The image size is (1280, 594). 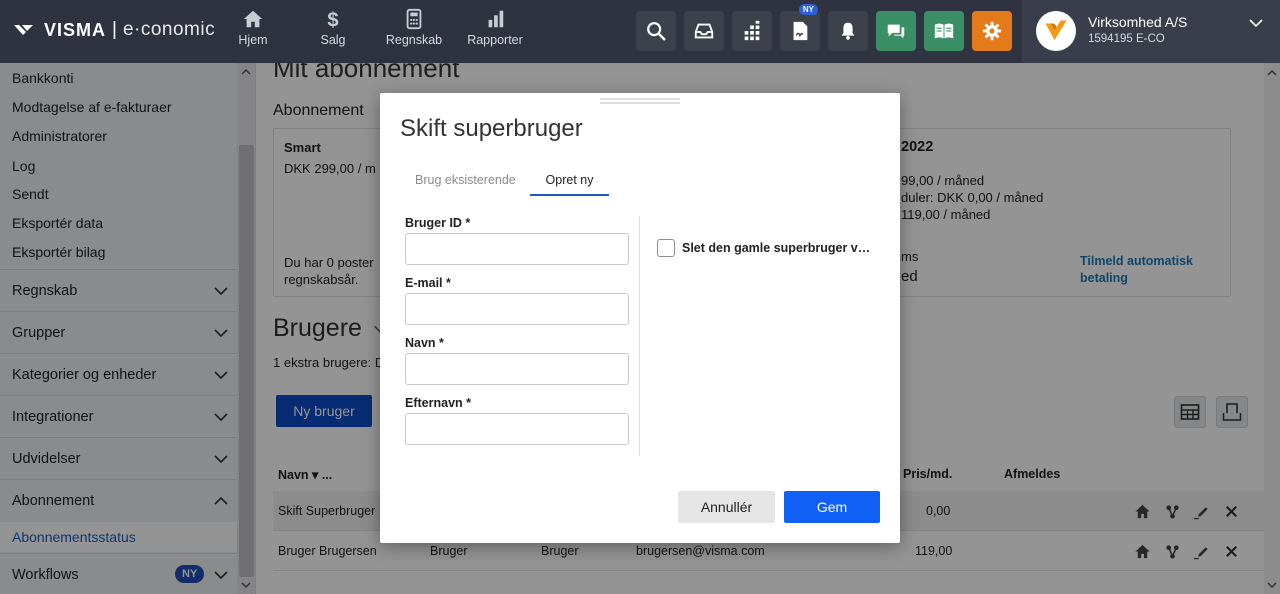 I want to click on settings-icon, so click(x=992, y=31).